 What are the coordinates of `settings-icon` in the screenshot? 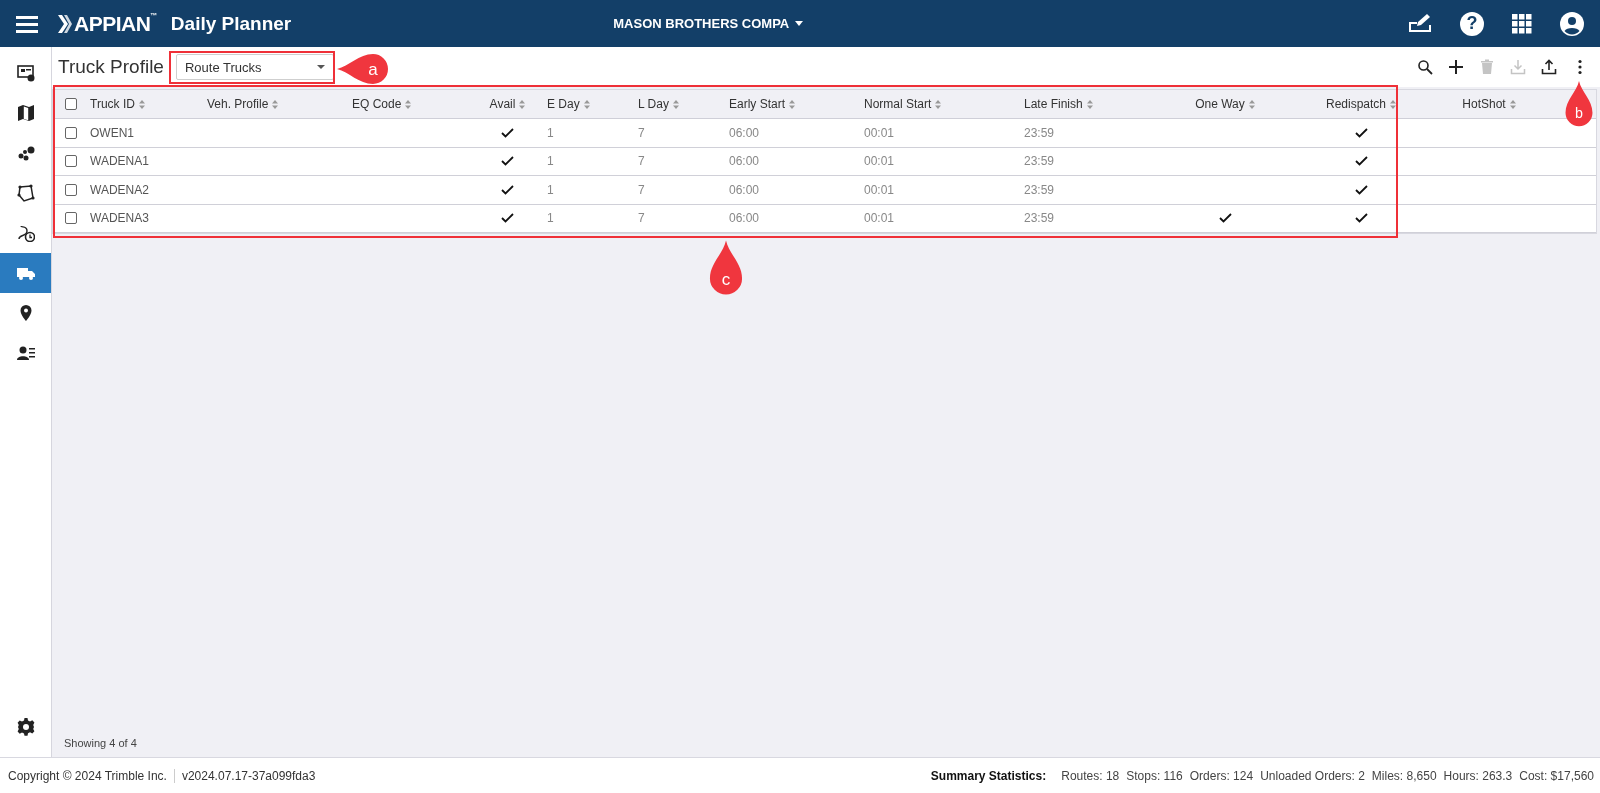 It's located at (25, 727).